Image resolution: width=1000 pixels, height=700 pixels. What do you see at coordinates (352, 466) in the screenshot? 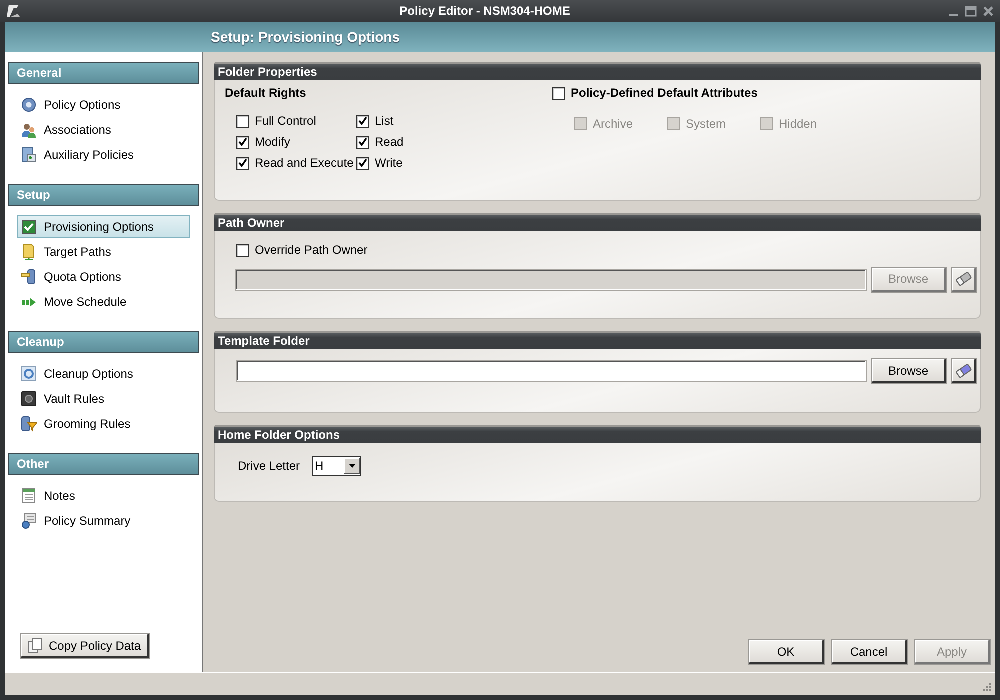
I see `caret-icon` at bounding box center [352, 466].